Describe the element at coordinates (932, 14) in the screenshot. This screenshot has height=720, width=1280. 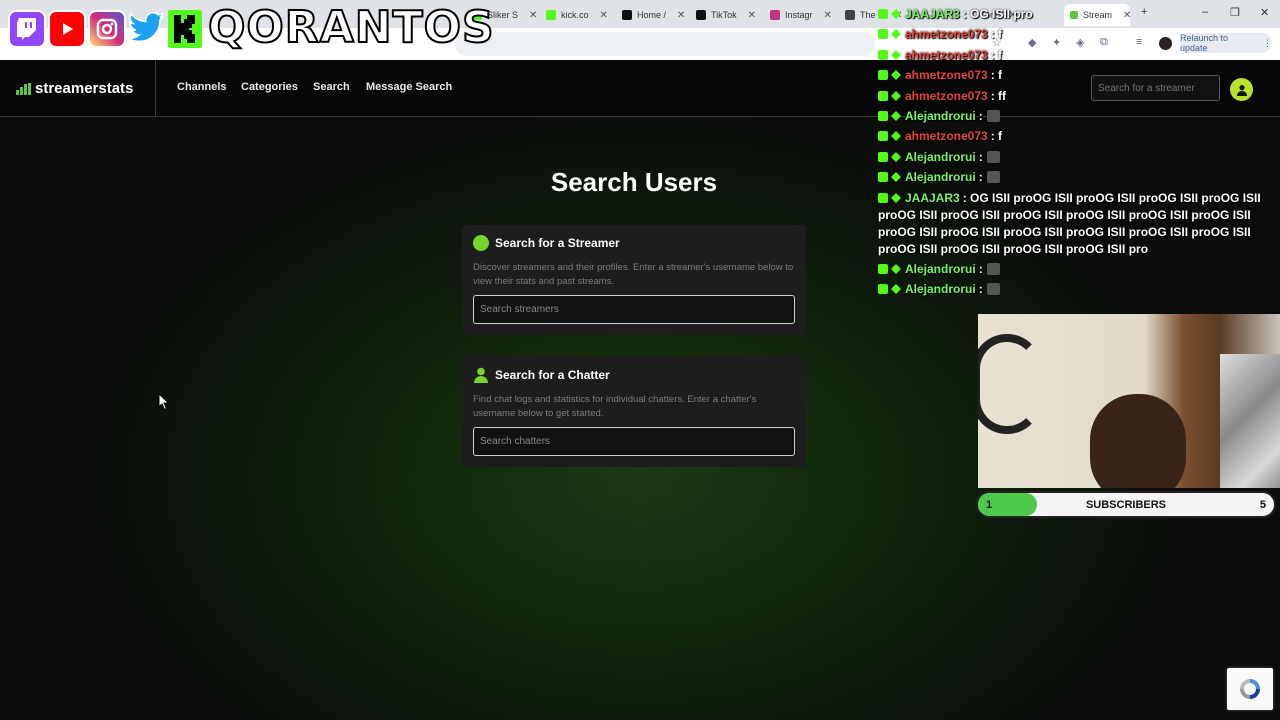
I see `chat-username: JAAJAR3` at that location.